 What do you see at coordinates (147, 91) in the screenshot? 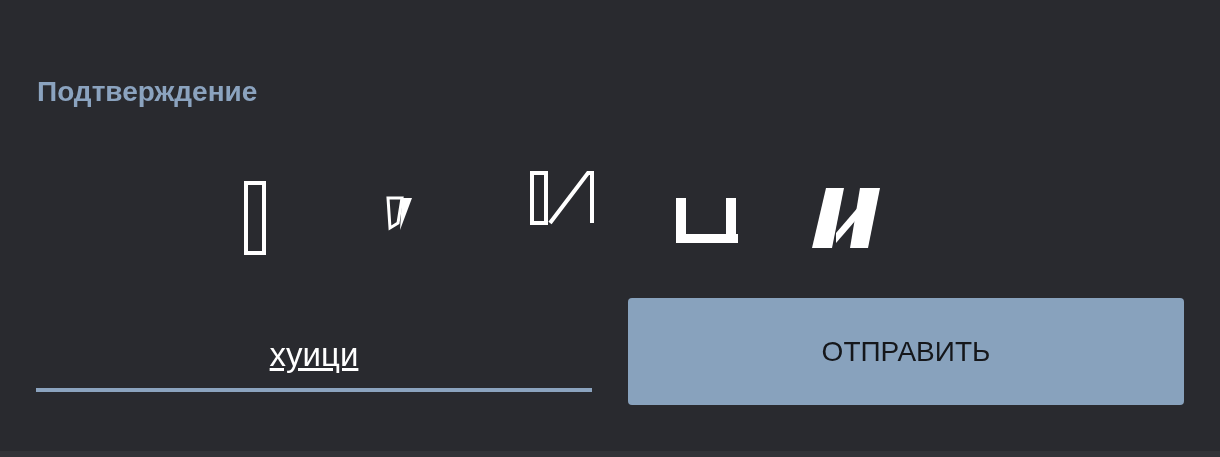
I see `section-label: Подтверждение` at bounding box center [147, 91].